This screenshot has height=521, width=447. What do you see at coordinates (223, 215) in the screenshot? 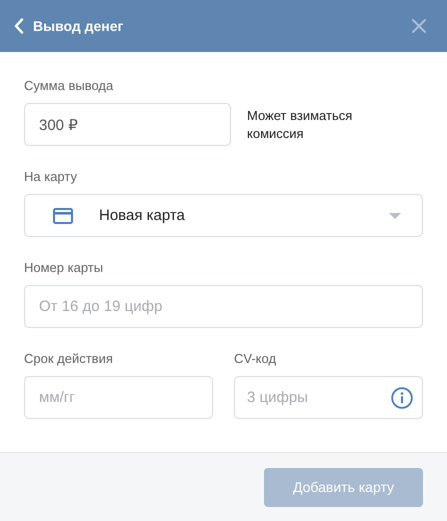
I see `card-dropdown: Новая карта` at bounding box center [223, 215].